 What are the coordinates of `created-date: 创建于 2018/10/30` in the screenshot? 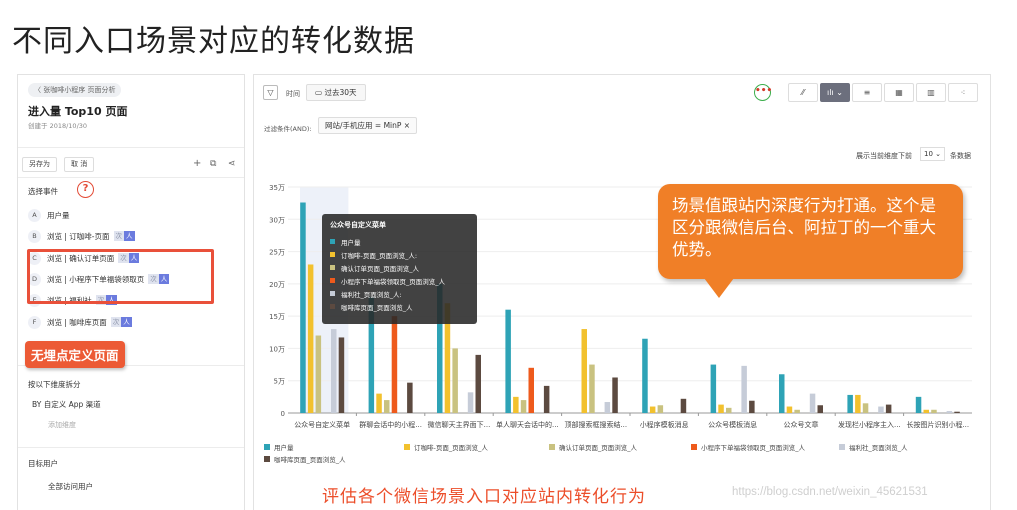 It's located at (58, 126).